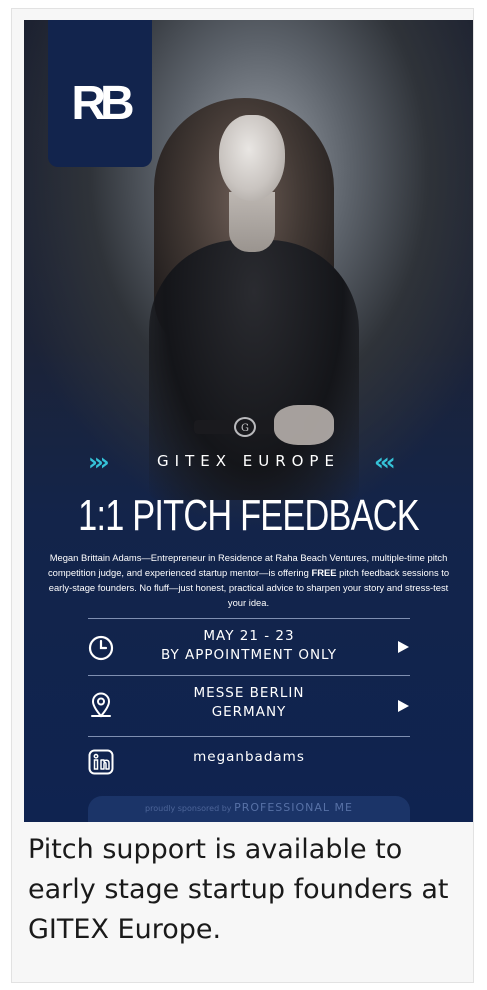  What do you see at coordinates (101, 705) in the screenshot?
I see `location-pin-icon` at bounding box center [101, 705].